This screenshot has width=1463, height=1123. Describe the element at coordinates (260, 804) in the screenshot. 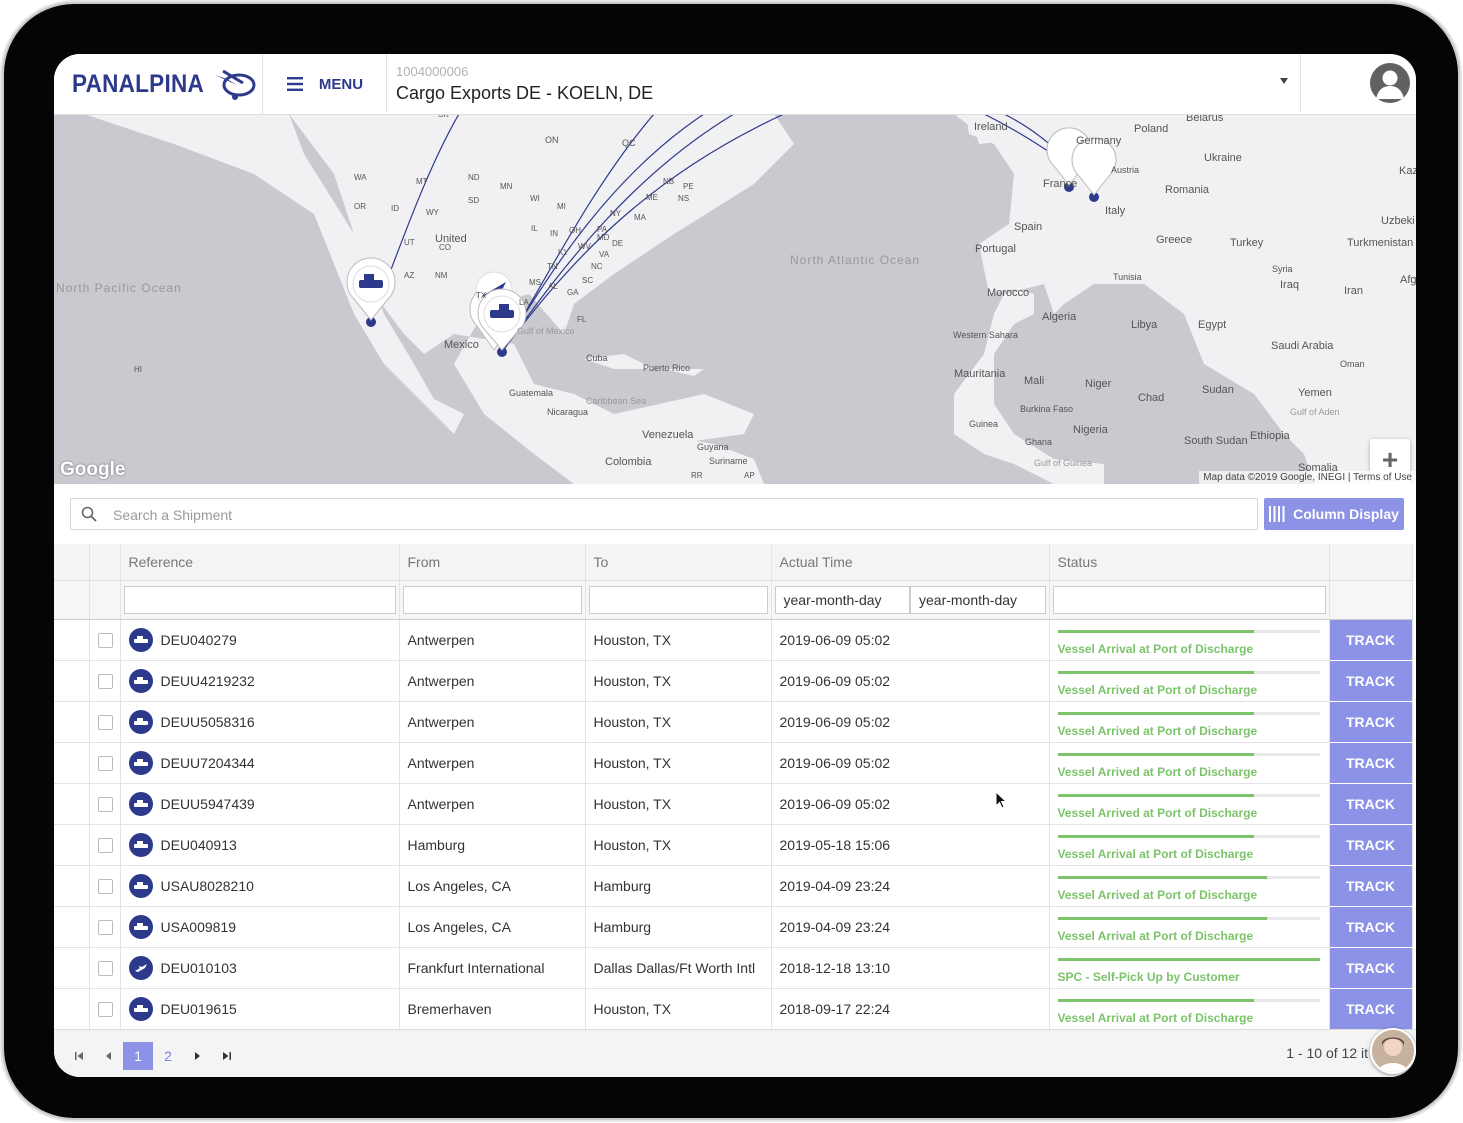

I see `reference-cell: DEUU5947439` at that location.